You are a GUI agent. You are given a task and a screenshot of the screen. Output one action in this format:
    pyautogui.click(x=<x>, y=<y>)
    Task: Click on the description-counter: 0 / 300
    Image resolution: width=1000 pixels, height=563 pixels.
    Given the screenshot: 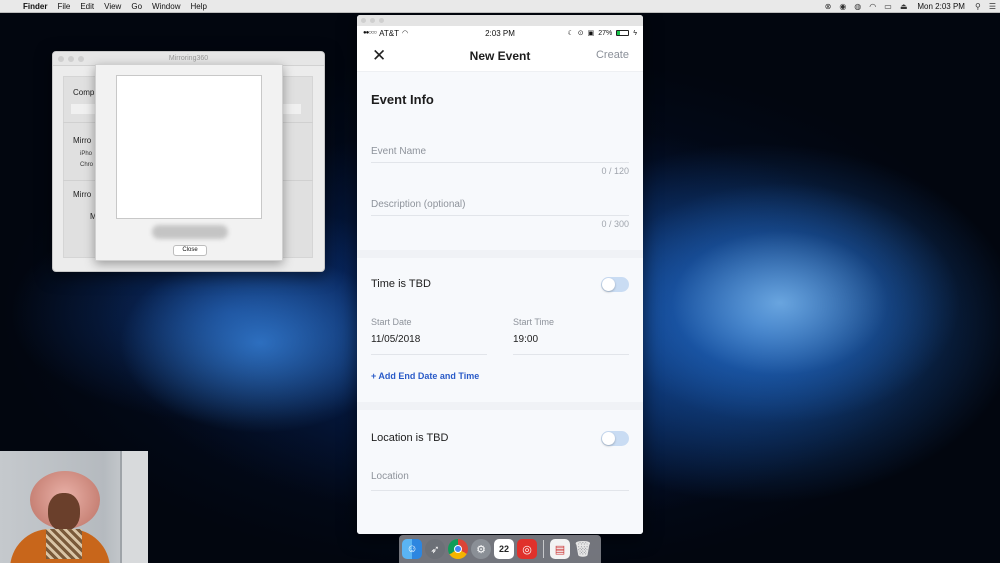 What is the action you would take?
    pyautogui.click(x=615, y=224)
    